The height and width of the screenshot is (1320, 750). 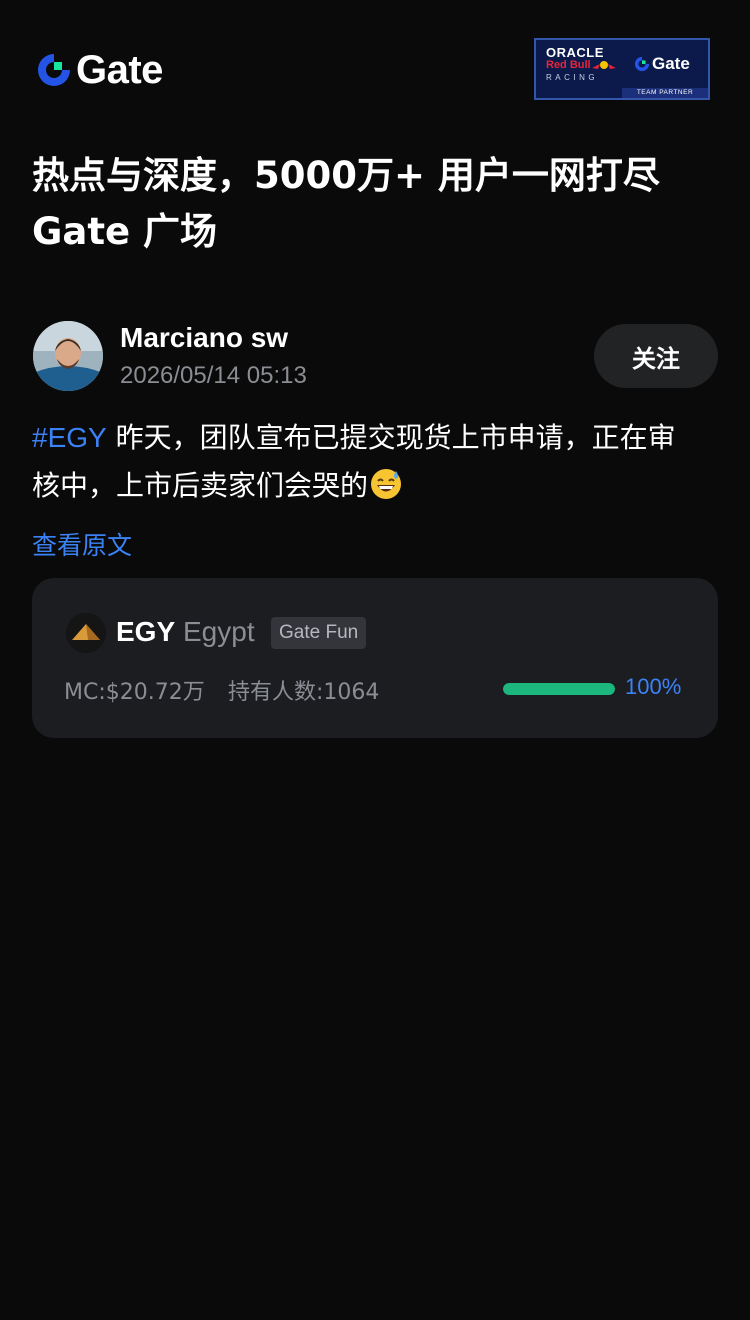 What do you see at coordinates (69, 437) in the screenshot?
I see `hashtag-link: #EGY` at bounding box center [69, 437].